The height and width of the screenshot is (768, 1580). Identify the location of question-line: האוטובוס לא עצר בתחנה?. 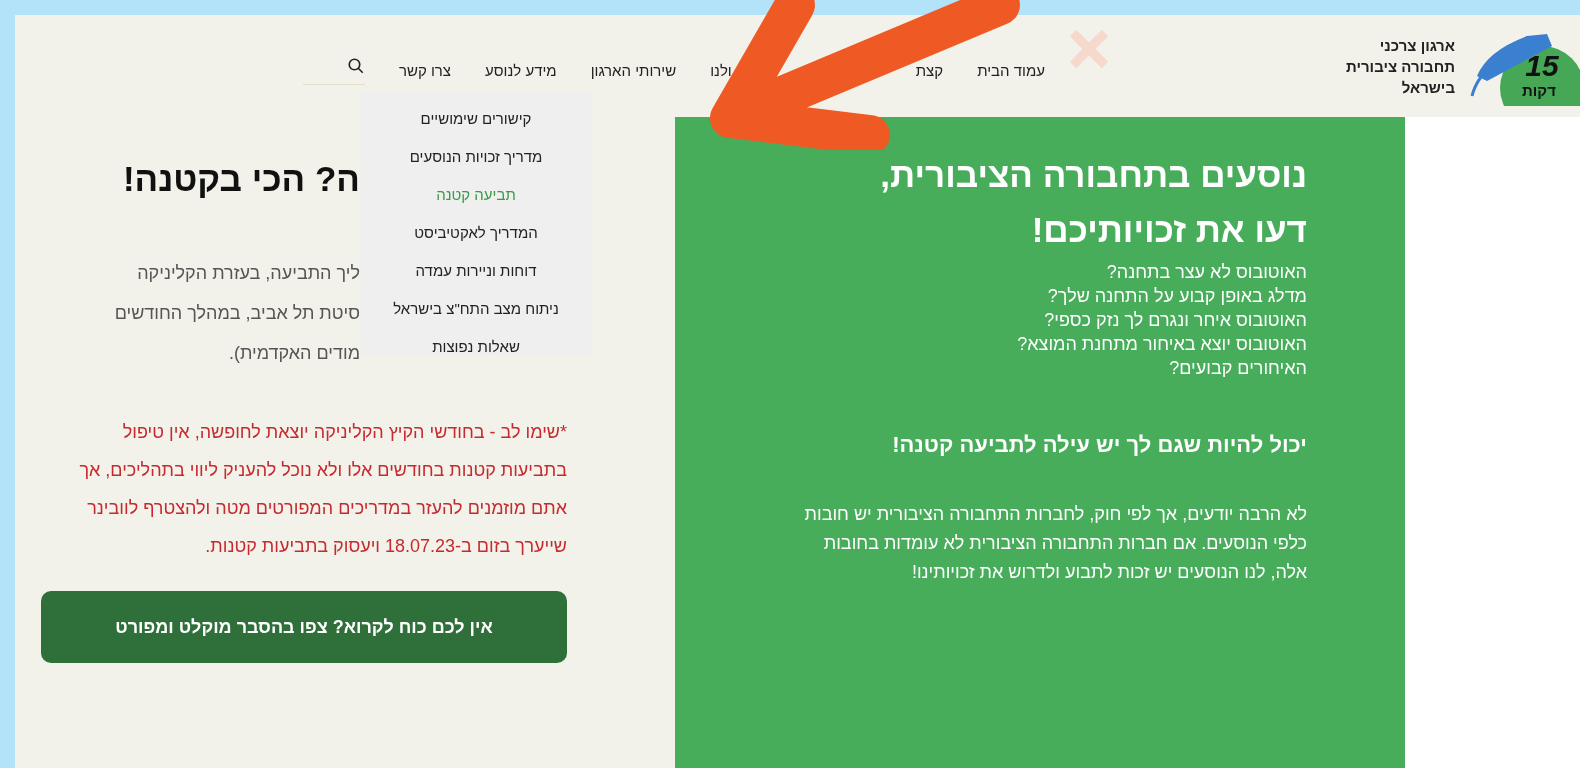
(1206, 272).